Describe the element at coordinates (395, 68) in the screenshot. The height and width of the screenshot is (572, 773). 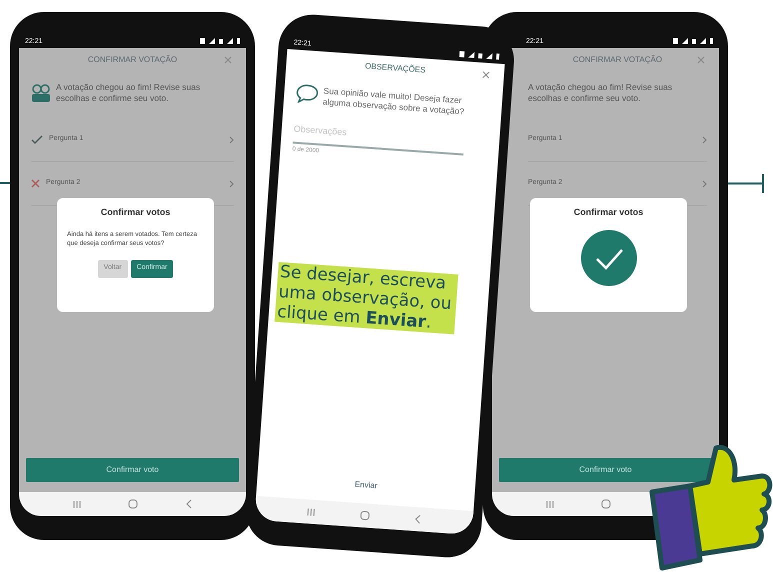
I see `screen-title: OBSERVAÇÕES` at that location.